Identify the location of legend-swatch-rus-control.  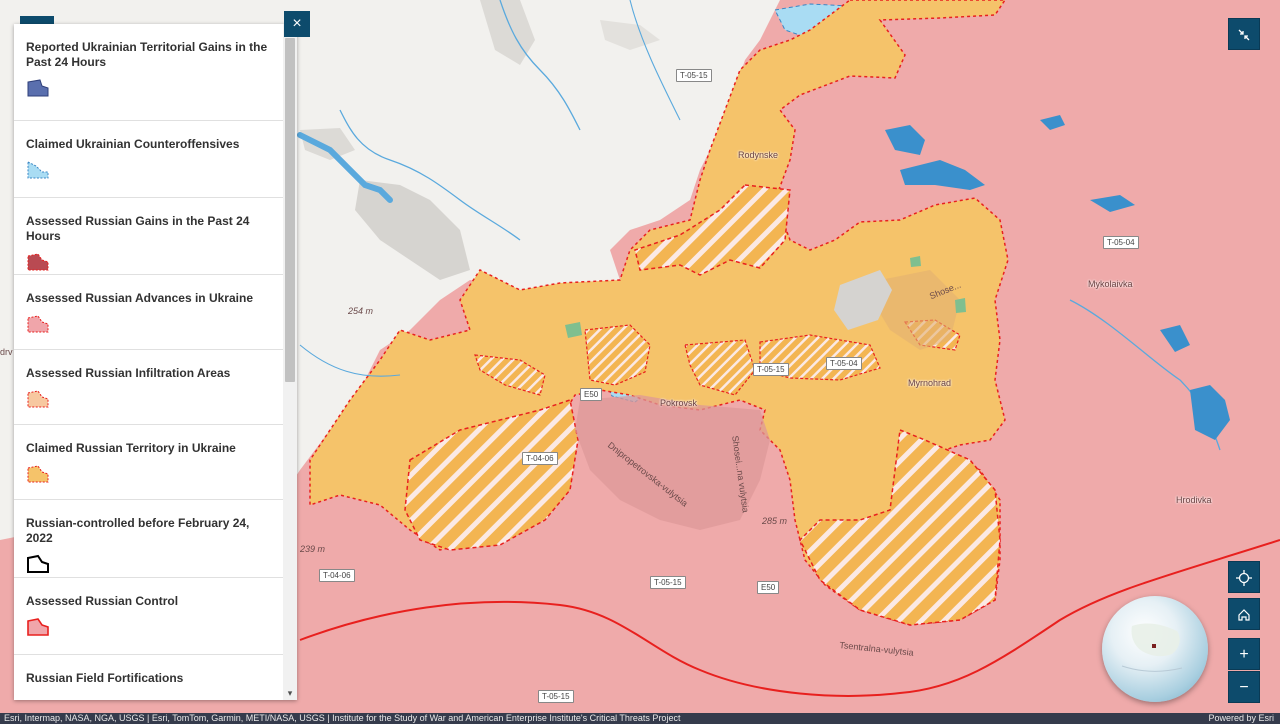
(38, 627).